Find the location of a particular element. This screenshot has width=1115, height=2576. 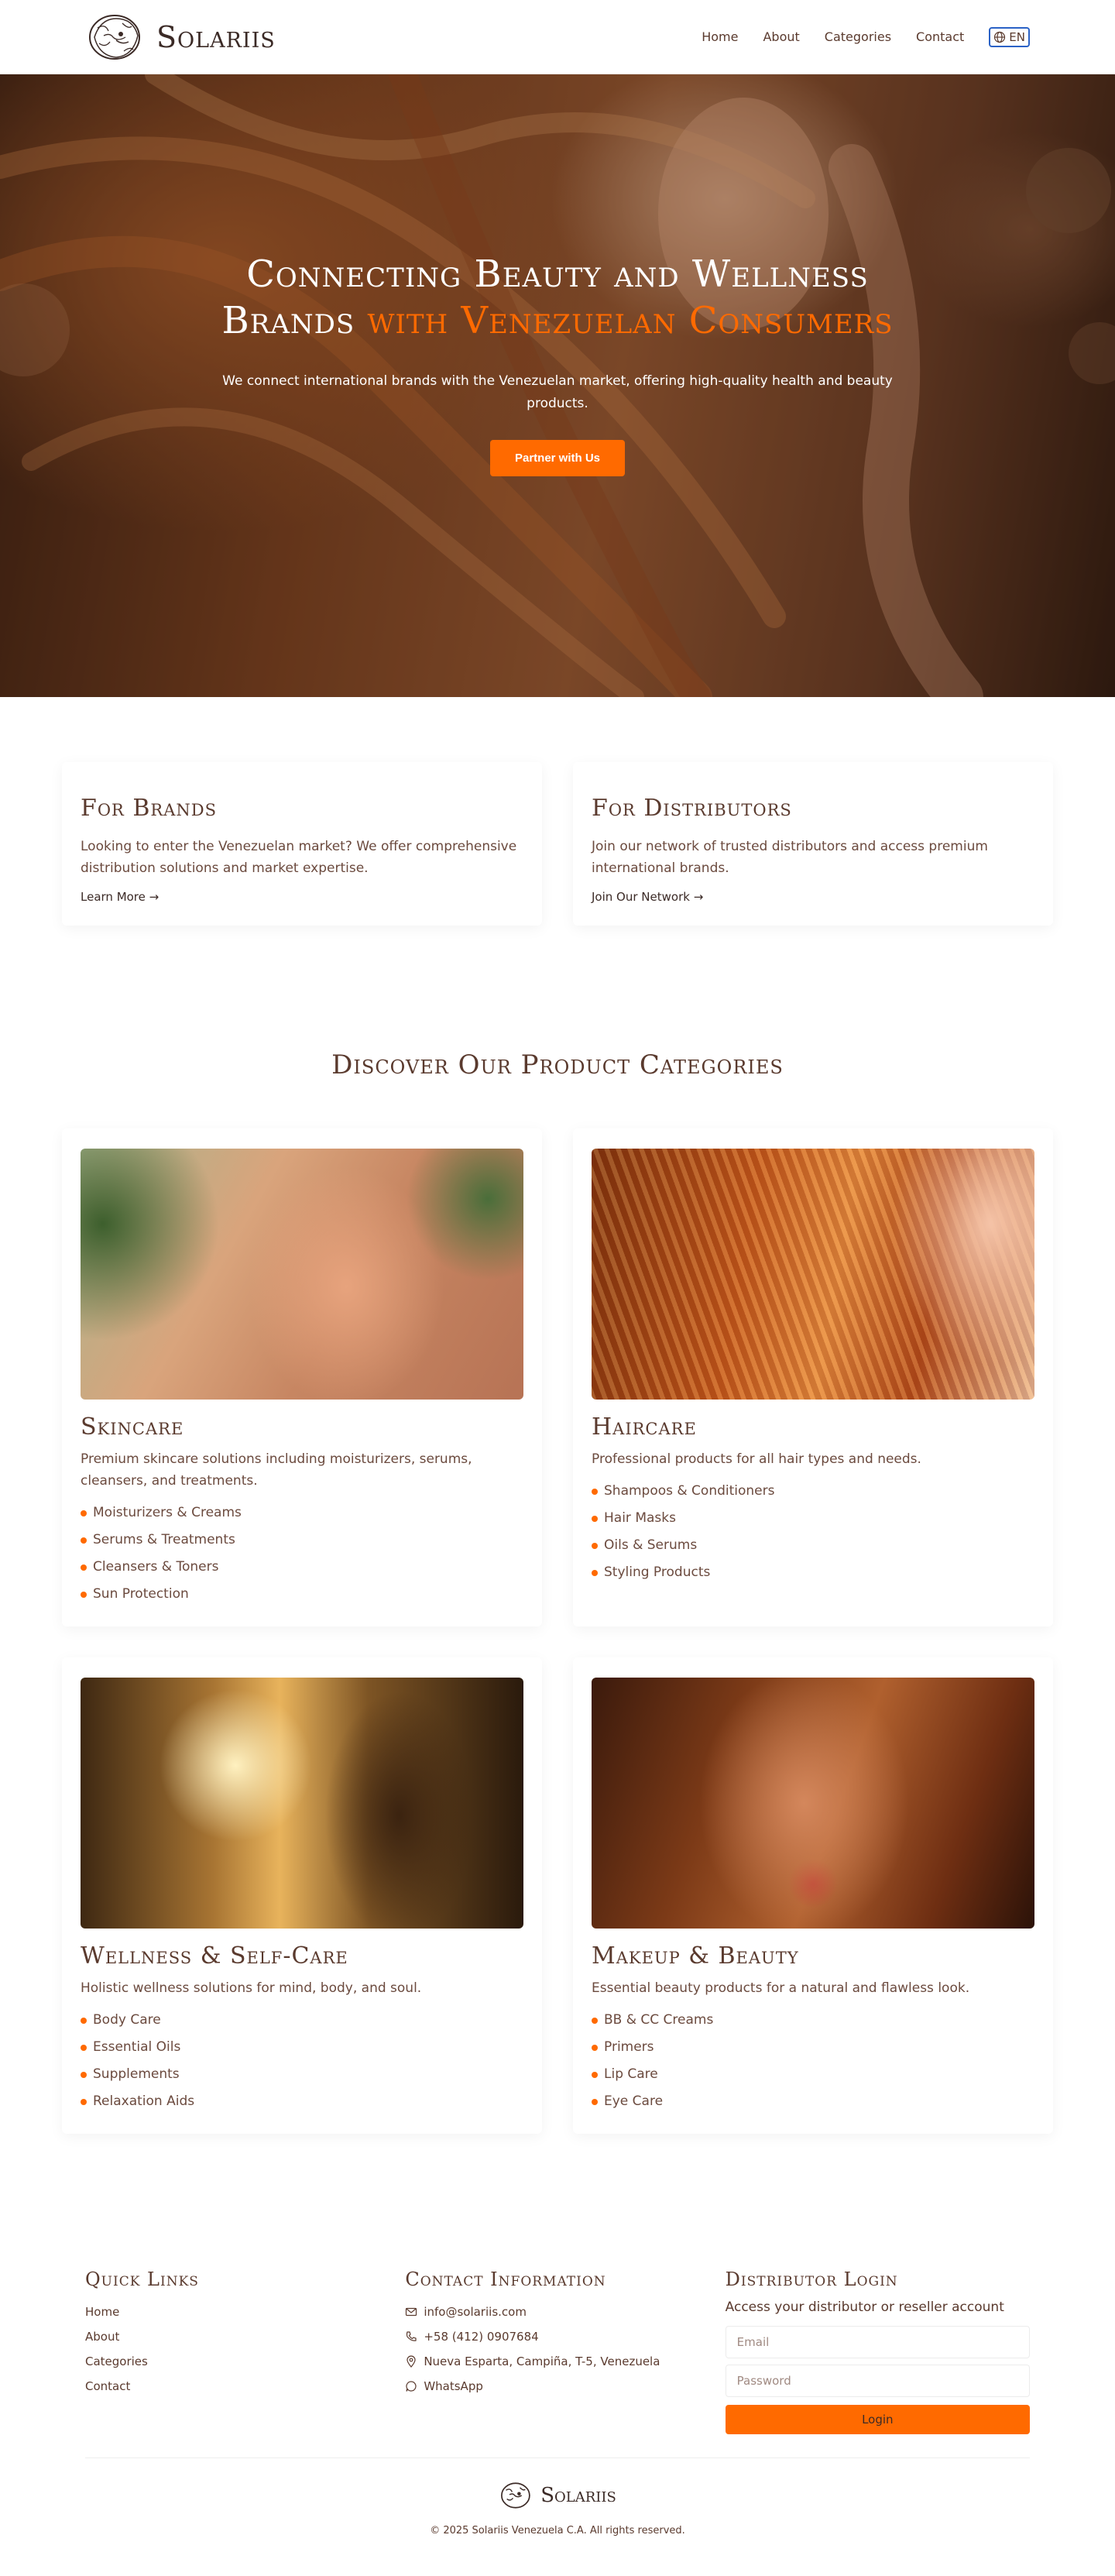

join-network-link: Join Our Network → is located at coordinates (647, 897).